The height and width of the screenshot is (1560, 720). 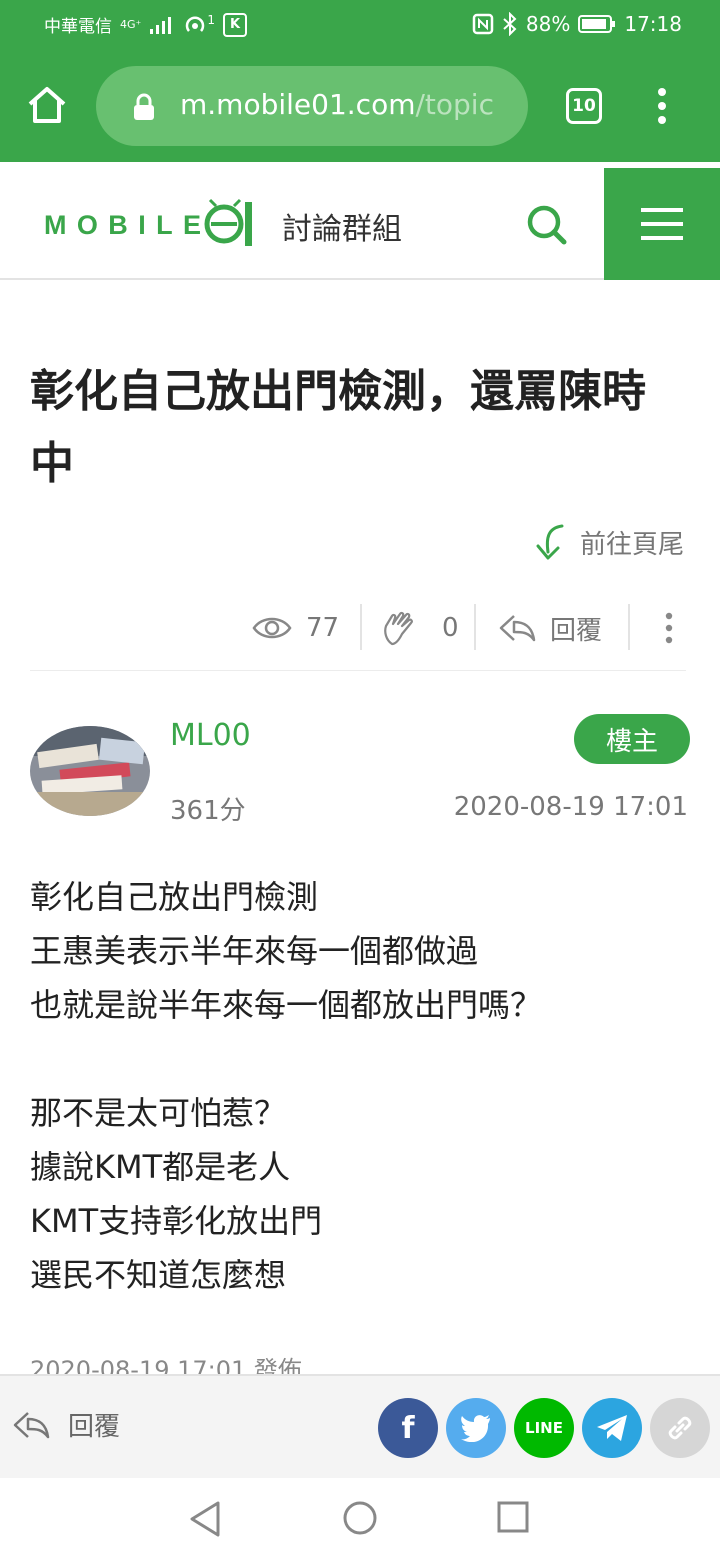 I want to click on svg-text: MOBILE, so click(x=123, y=225).